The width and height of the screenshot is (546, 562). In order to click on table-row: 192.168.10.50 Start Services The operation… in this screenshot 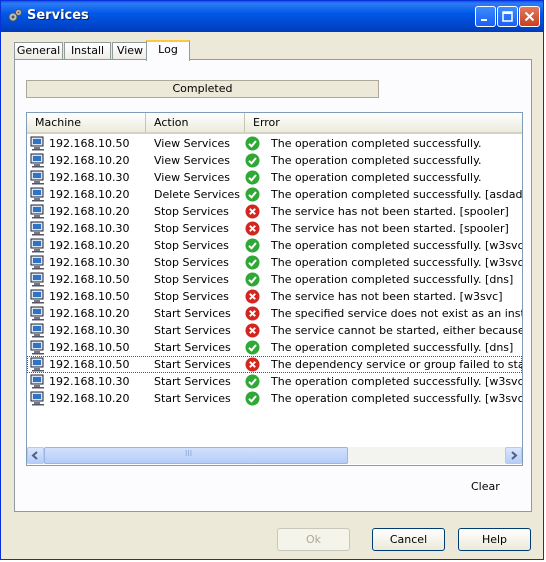, I will do `click(274, 347)`.